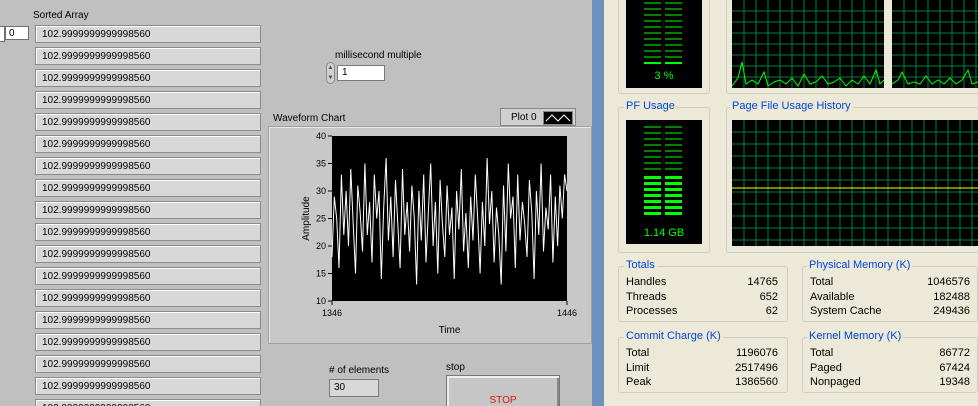 This screenshot has height=406, width=978. What do you see at coordinates (361, 73) in the screenshot?
I see `ms-multiple-input: 1` at bounding box center [361, 73].